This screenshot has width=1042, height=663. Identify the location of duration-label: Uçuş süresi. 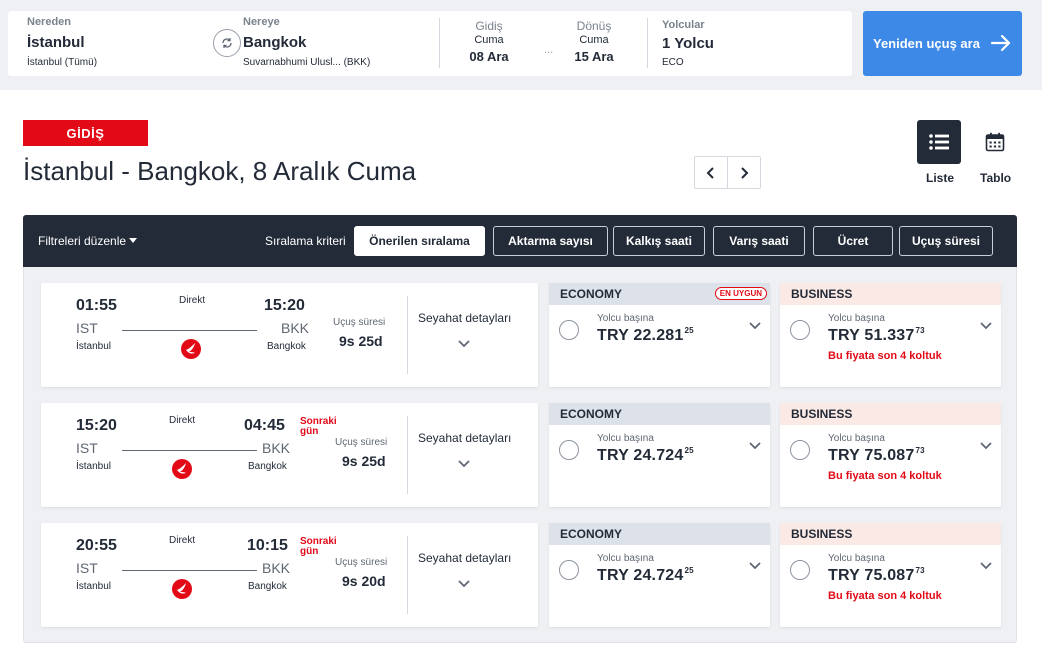
(361, 442).